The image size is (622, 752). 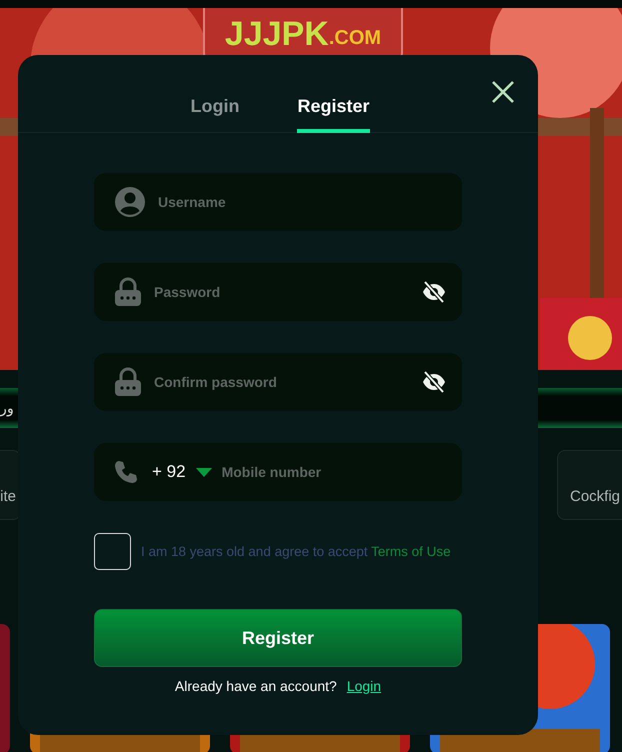 What do you see at coordinates (215, 114) in the screenshot?
I see `tab: Login` at bounding box center [215, 114].